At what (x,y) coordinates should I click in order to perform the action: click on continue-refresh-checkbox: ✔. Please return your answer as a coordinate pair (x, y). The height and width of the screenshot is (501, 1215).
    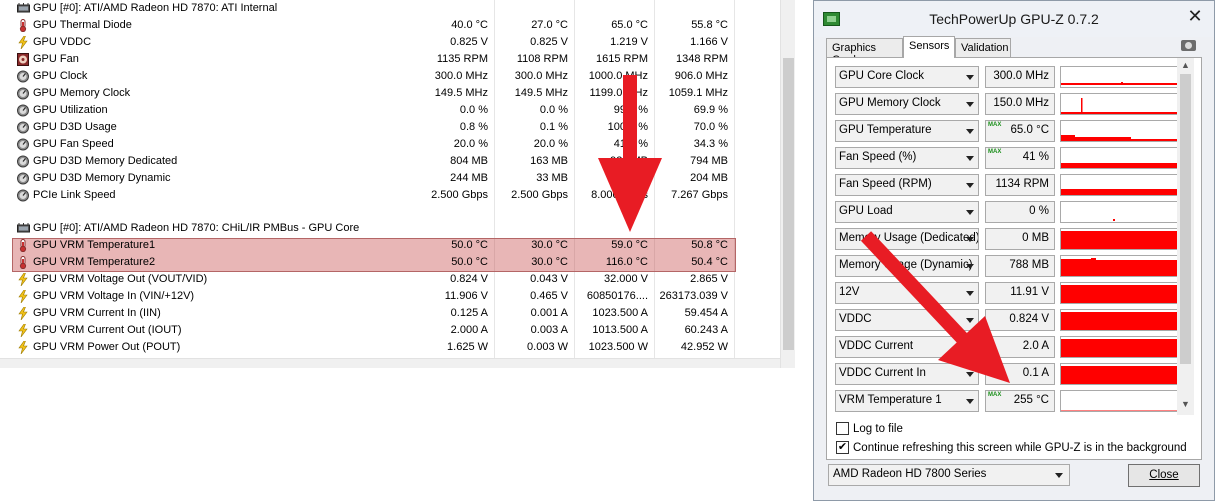
    Looking at the image, I should click on (842, 447).